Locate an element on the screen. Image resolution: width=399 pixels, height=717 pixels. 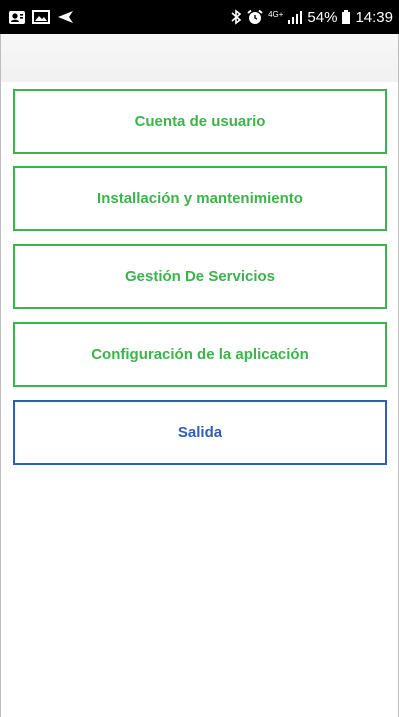
send-icon is located at coordinates (65, 17).